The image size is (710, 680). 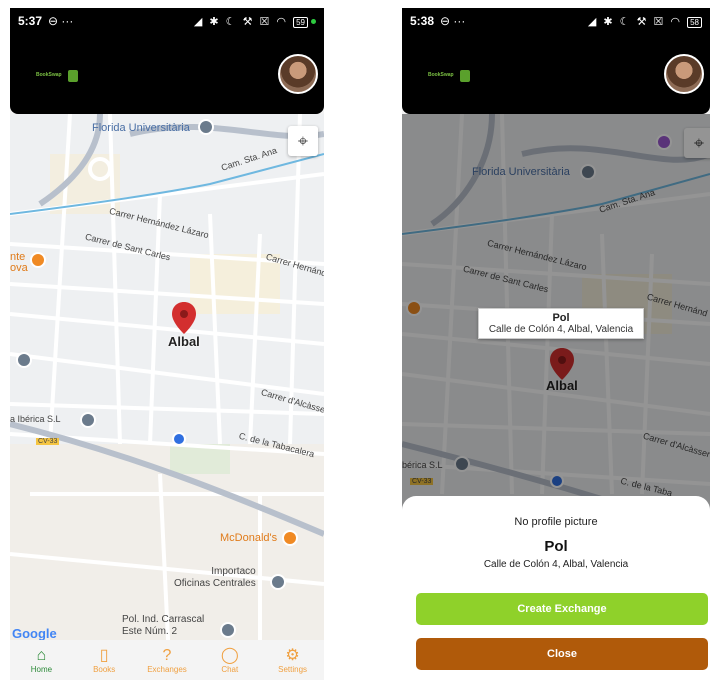 I want to click on map-label-florida: Florida Universitària, so click(x=141, y=128).